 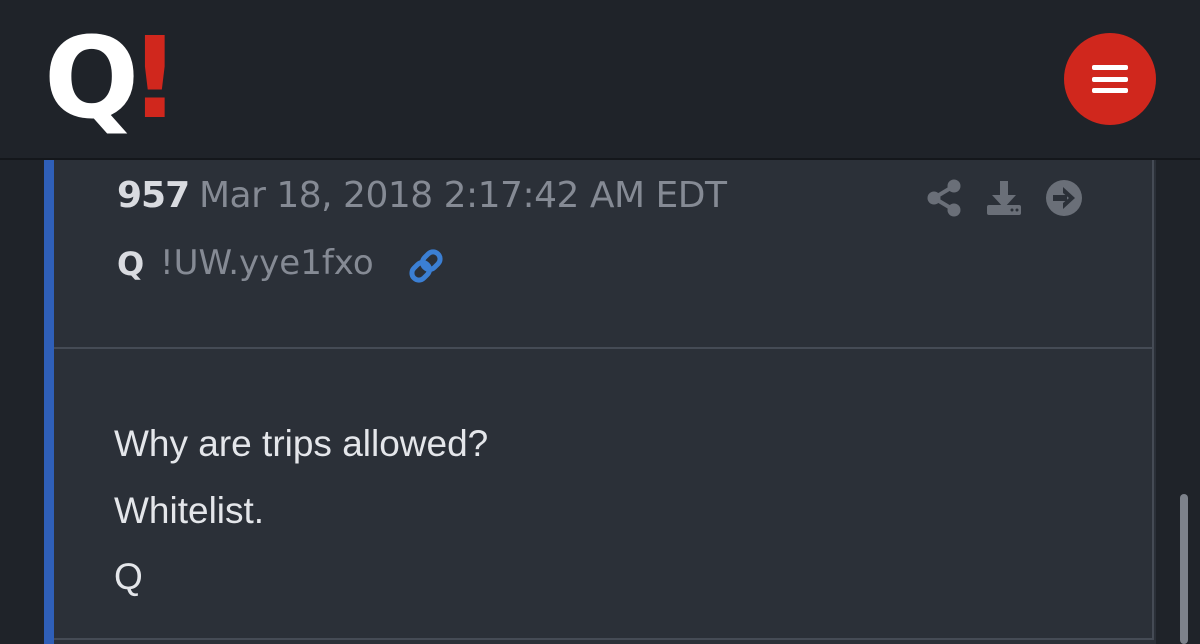 I want to click on share-icon, so click(x=944, y=198).